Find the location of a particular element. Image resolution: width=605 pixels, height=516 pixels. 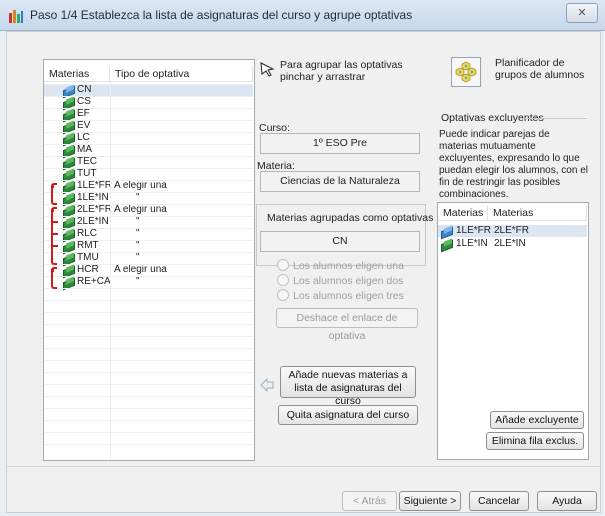

table-row: LC is located at coordinates (148, 138).